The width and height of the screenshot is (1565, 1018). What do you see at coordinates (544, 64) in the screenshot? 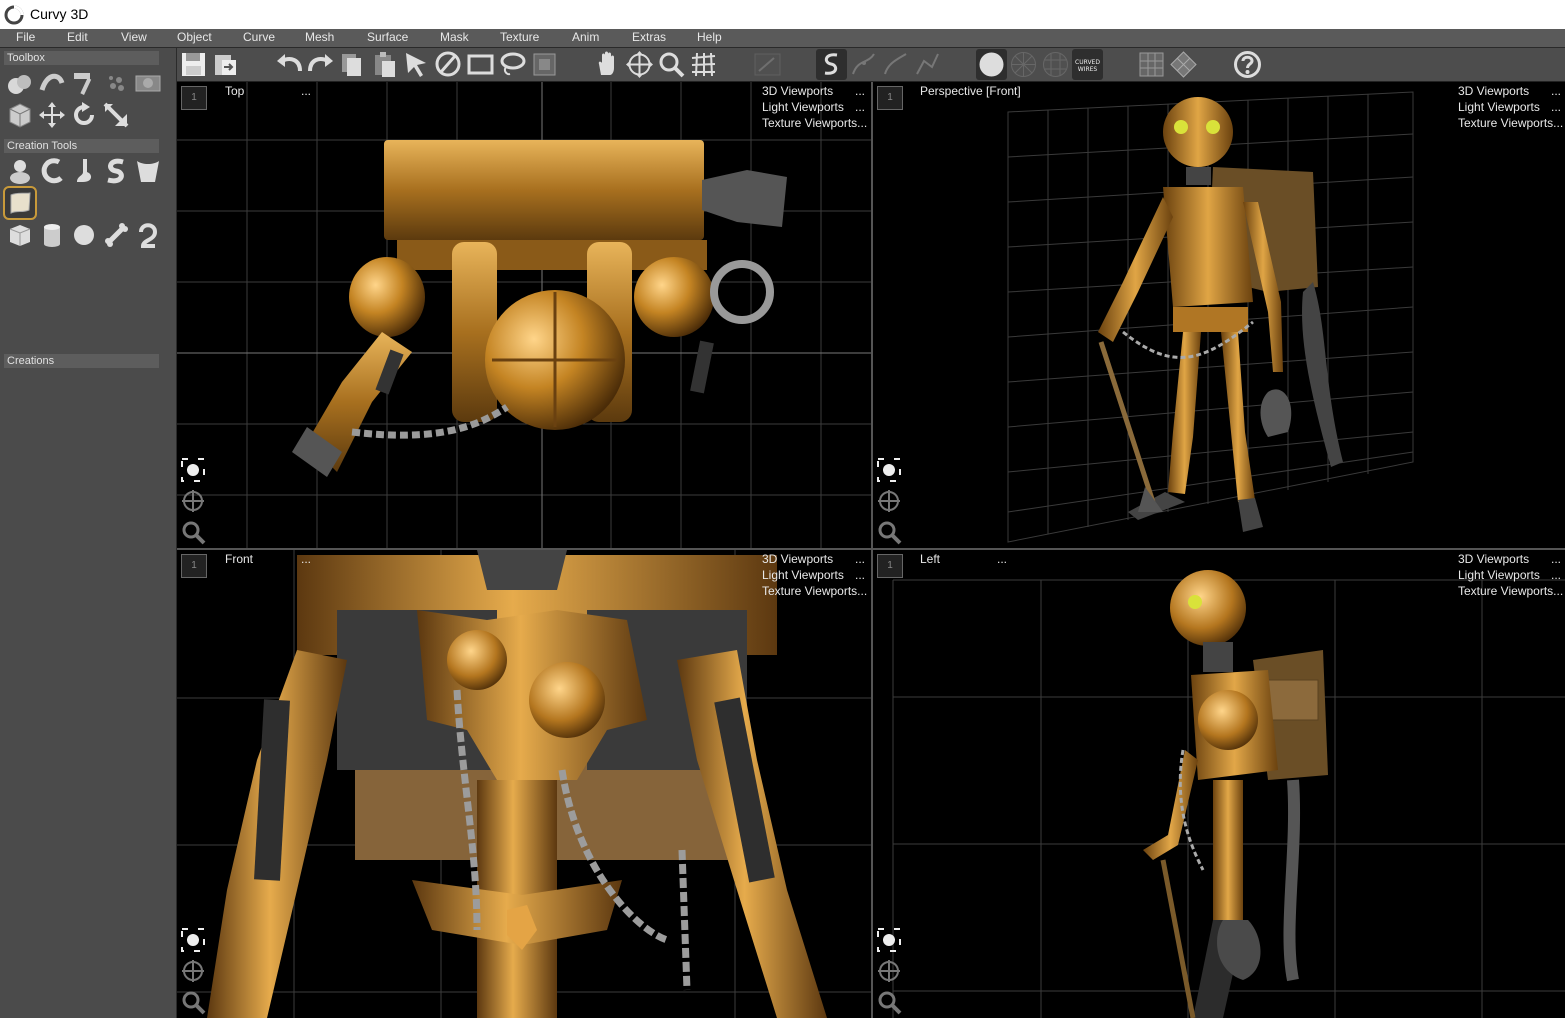
I see `mask-select-icon` at bounding box center [544, 64].